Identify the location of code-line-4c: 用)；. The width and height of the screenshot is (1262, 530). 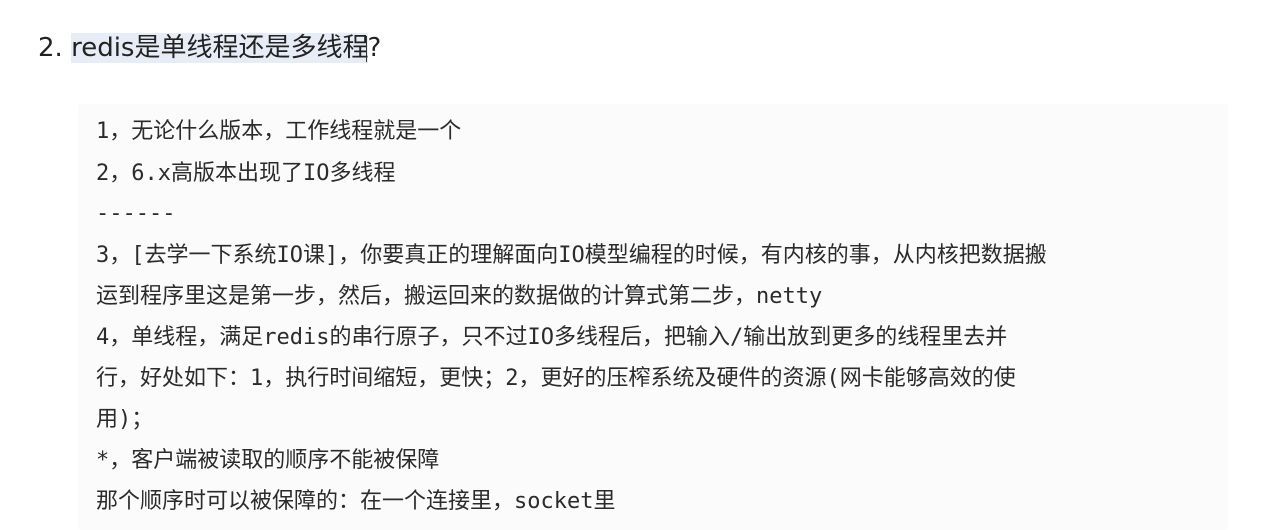
(125, 419).